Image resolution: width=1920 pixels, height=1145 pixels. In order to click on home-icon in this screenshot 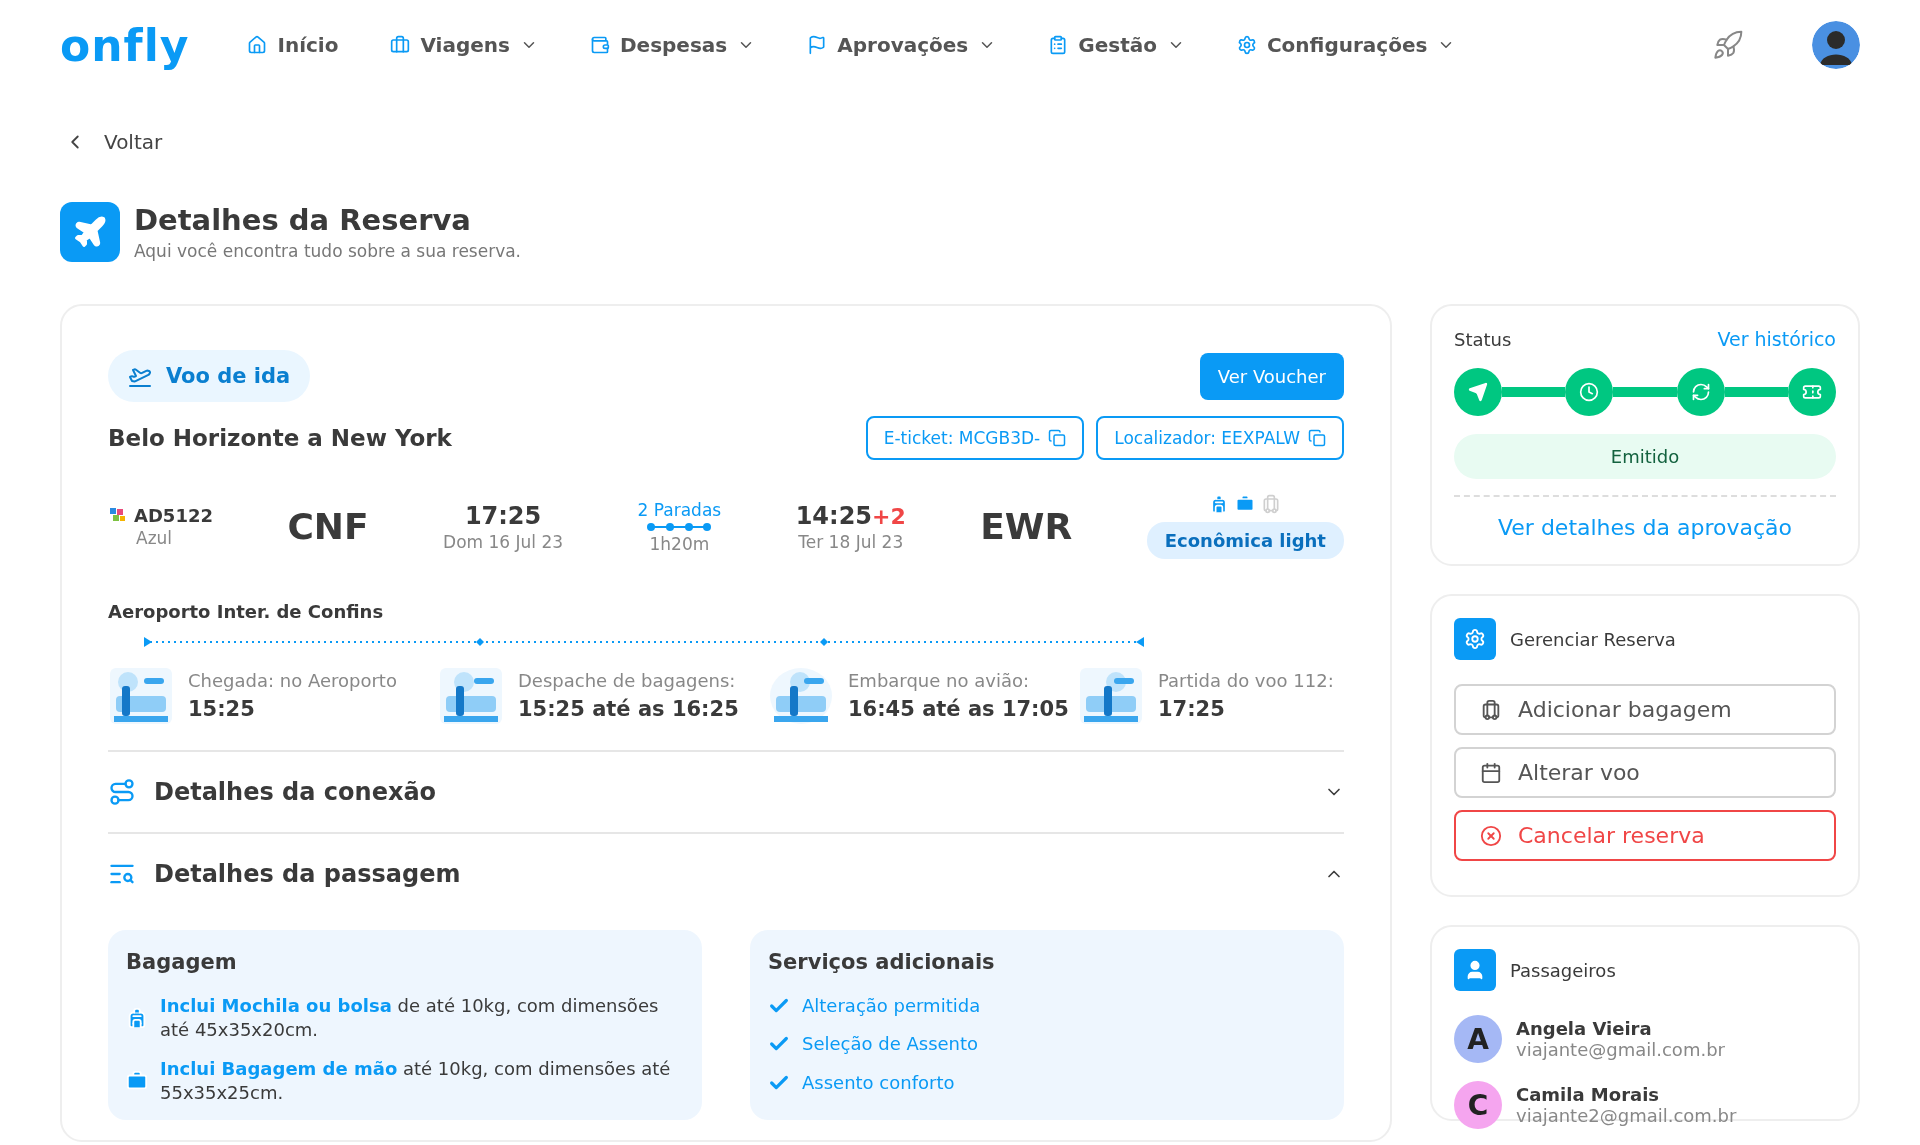, I will do `click(257, 45)`.